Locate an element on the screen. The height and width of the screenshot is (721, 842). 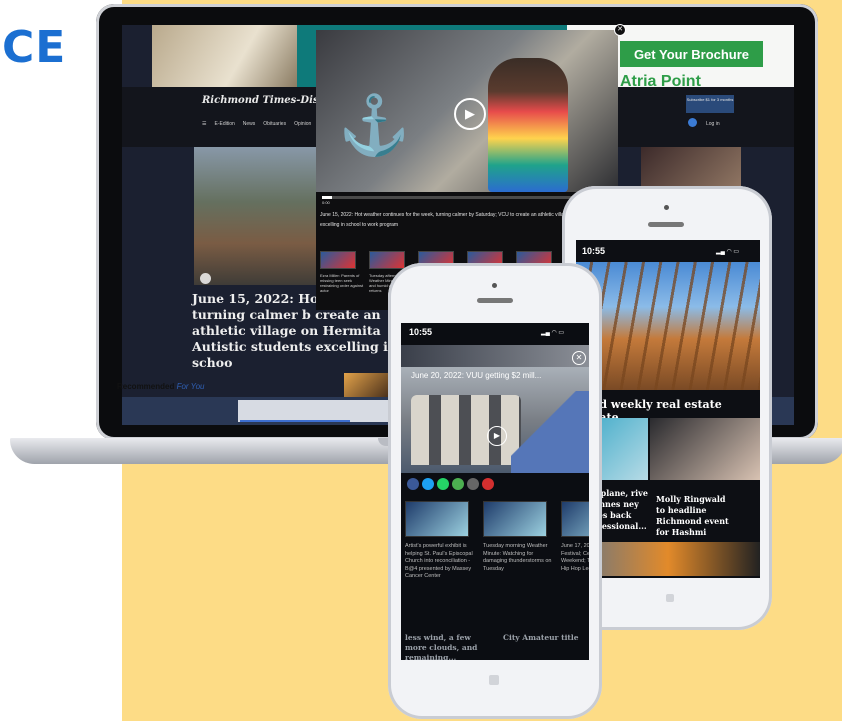
sms-icon is located at coordinates (458, 484).